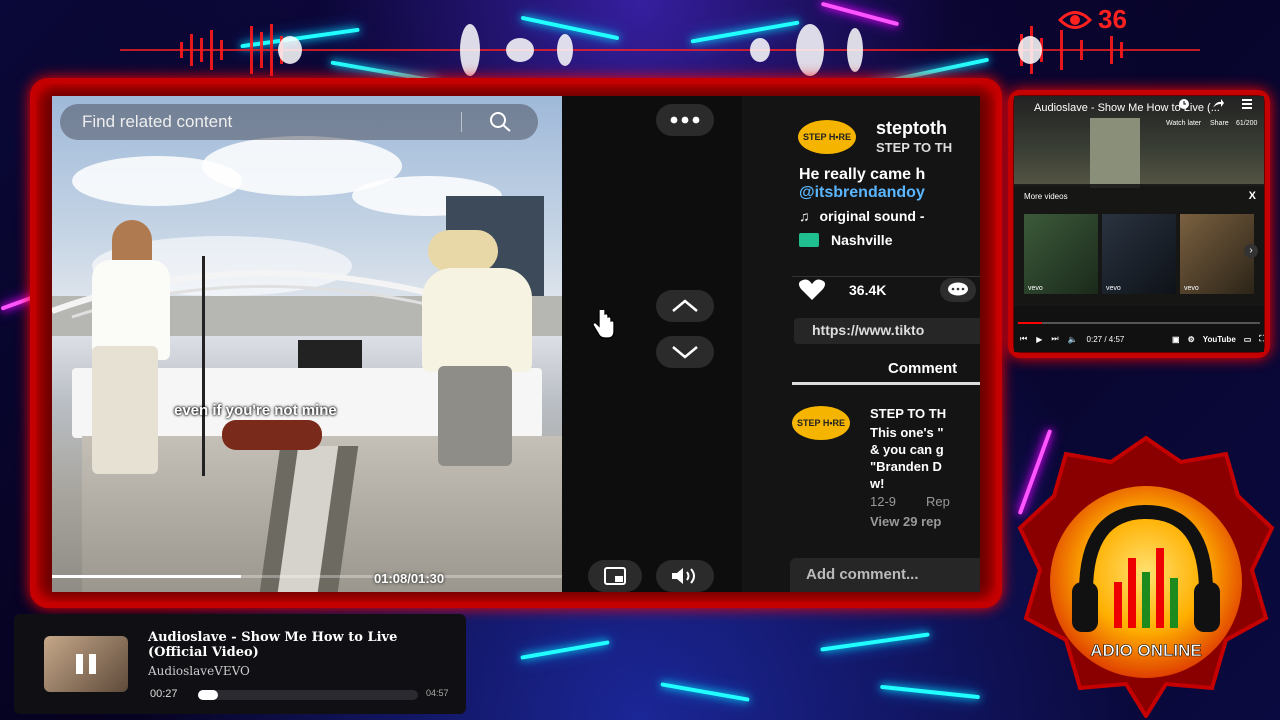  What do you see at coordinates (827, 137) in the screenshot?
I see `author-avatar: STEP H•RE` at bounding box center [827, 137].